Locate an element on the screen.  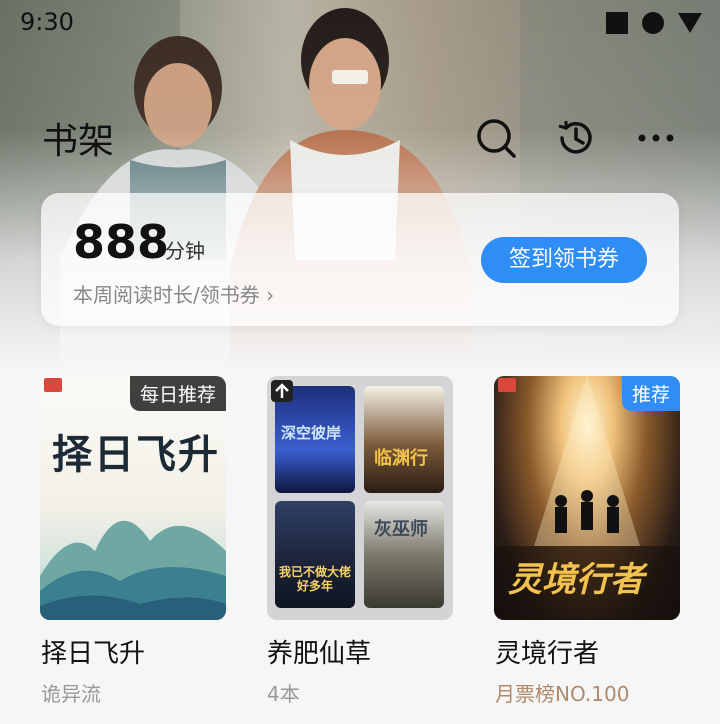
book-title: 灵境行者 is located at coordinates (547, 651).